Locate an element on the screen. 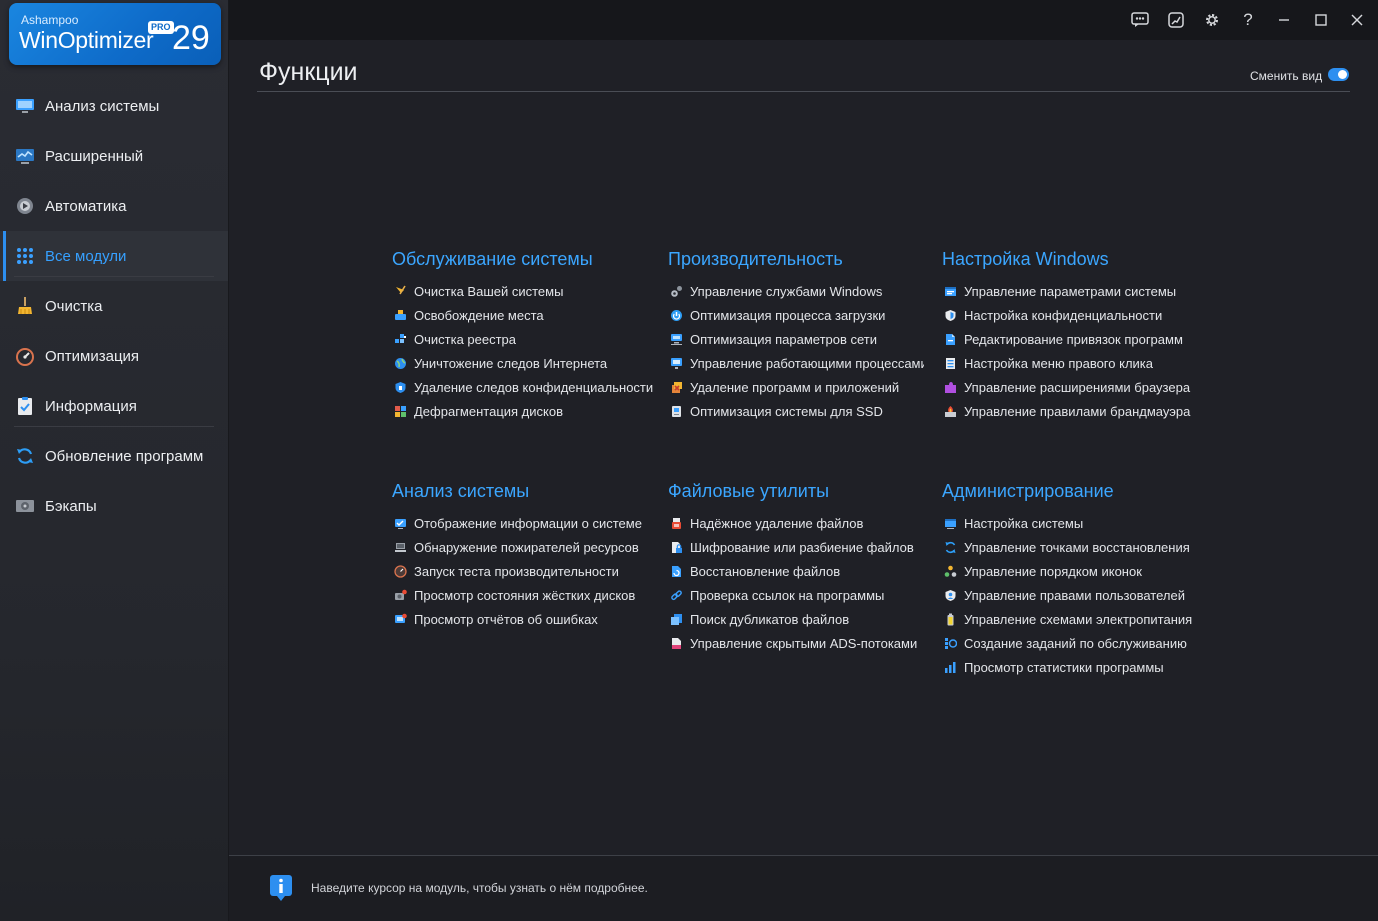 The image size is (1378, 921). module-file-wiper: Надёжное удаление файлов is located at coordinates (798, 523).